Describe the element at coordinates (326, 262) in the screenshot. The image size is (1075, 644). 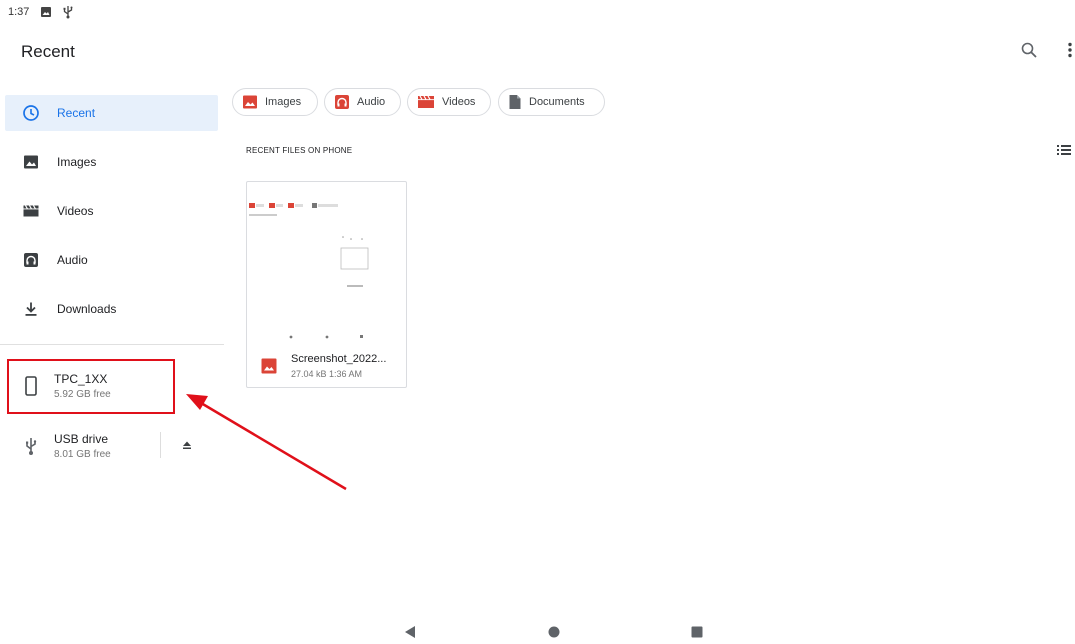
I see `file-thumbnail` at that location.